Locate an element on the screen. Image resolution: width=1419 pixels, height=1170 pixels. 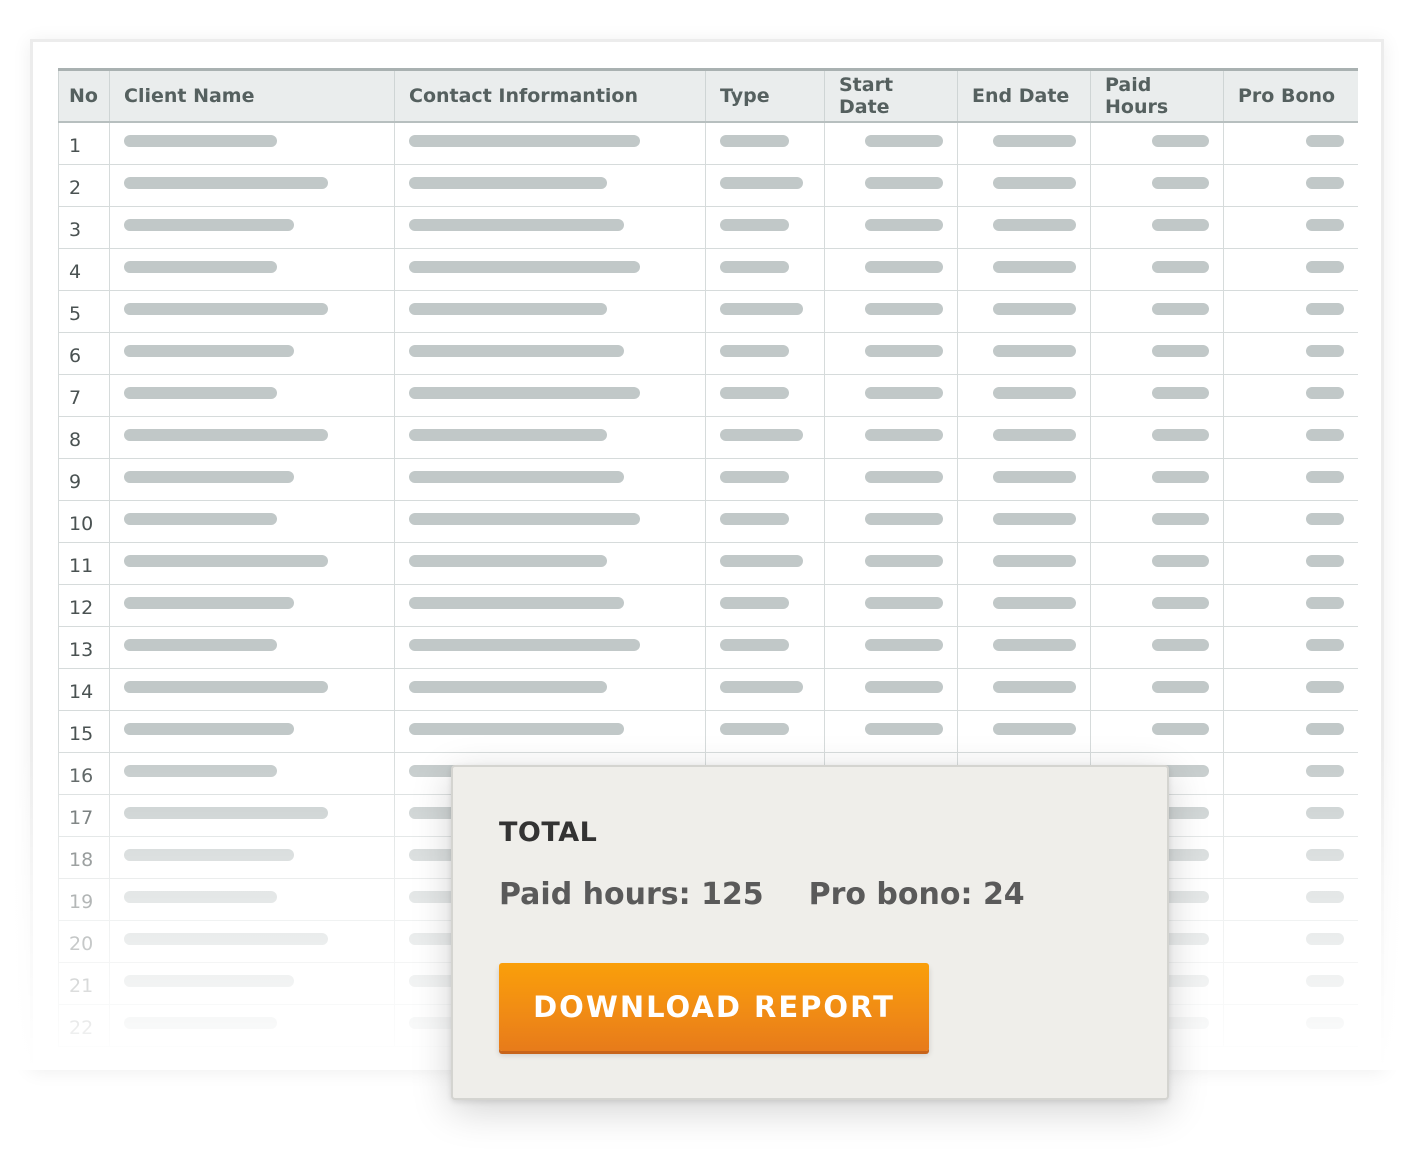
column-header-end-date: End Date is located at coordinates (1024, 95).